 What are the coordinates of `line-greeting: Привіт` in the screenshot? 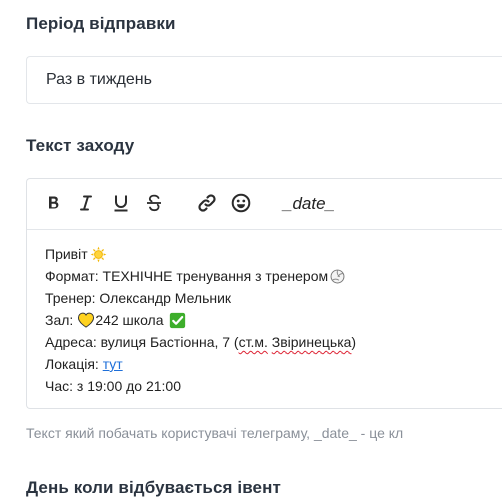 It's located at (273, 254).